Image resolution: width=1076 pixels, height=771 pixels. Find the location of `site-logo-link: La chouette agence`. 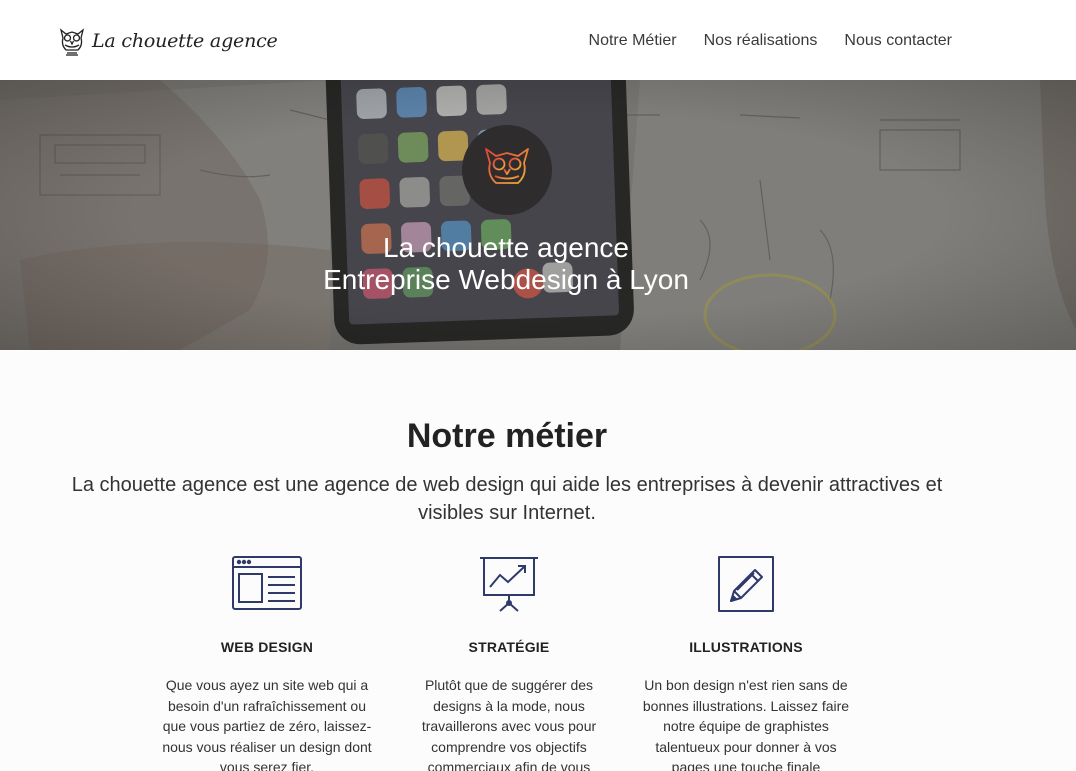

site-logo-link: La chouette agence is located at coordinates (168, 41).